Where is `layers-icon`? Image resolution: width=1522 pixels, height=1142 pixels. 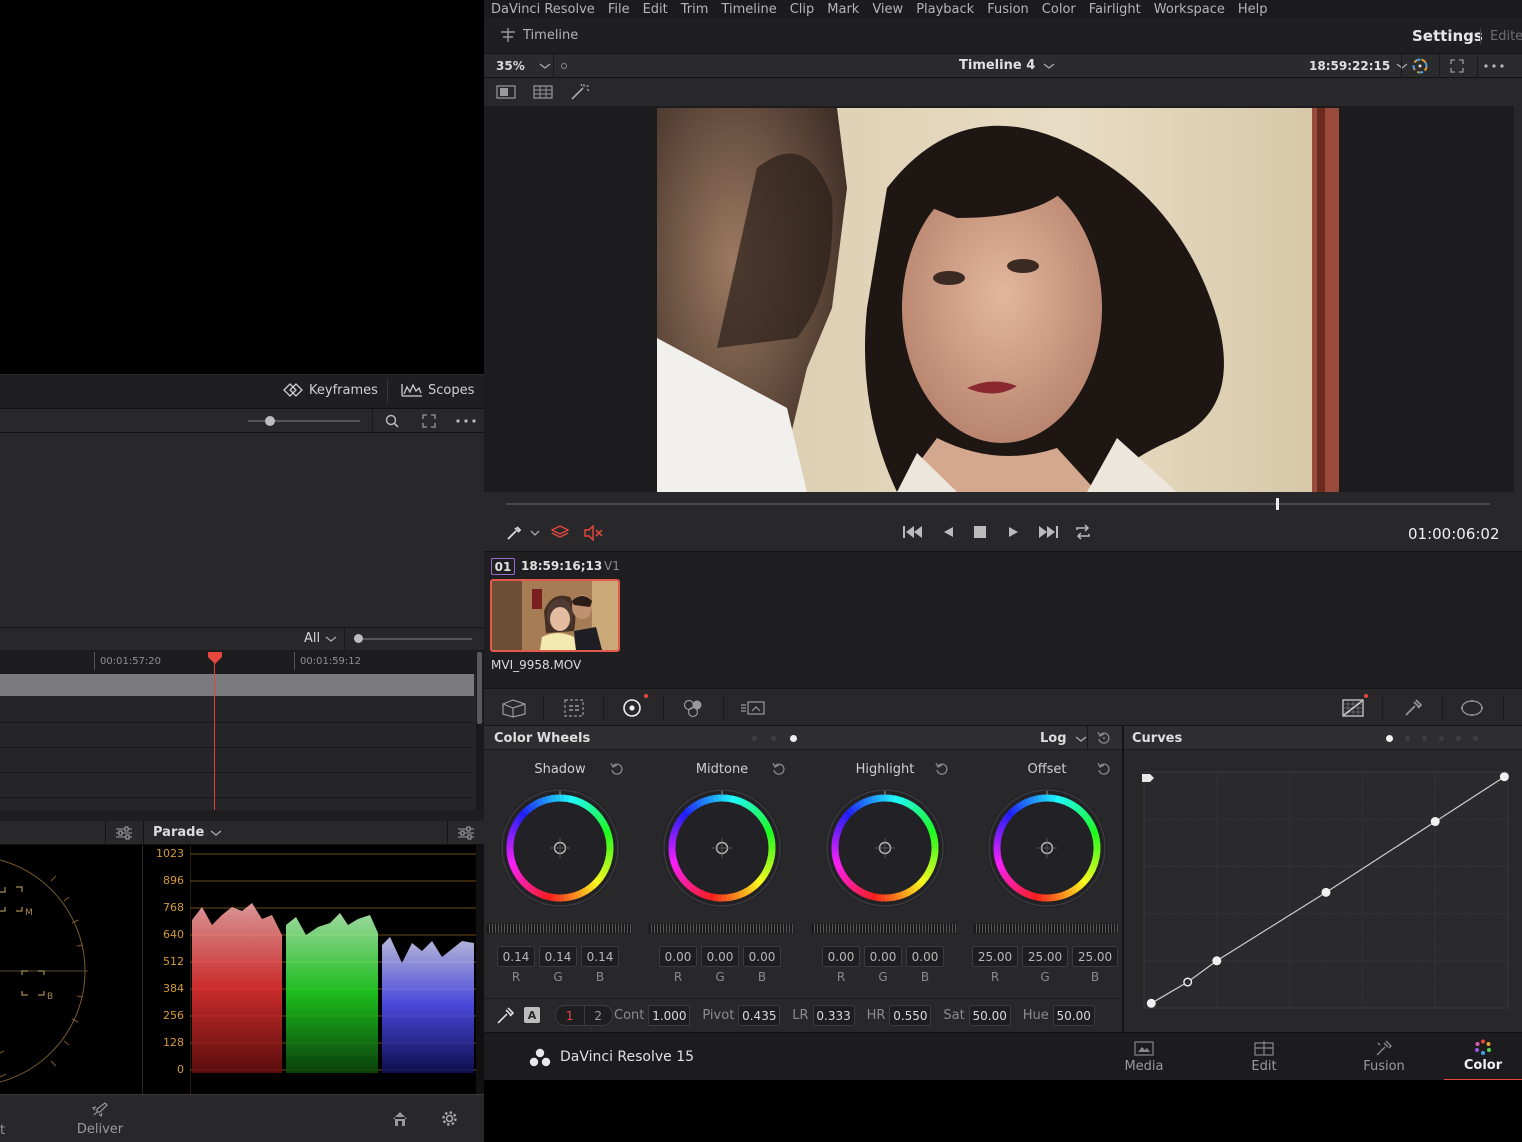
layers-icon is located at coordinates (560, 532).